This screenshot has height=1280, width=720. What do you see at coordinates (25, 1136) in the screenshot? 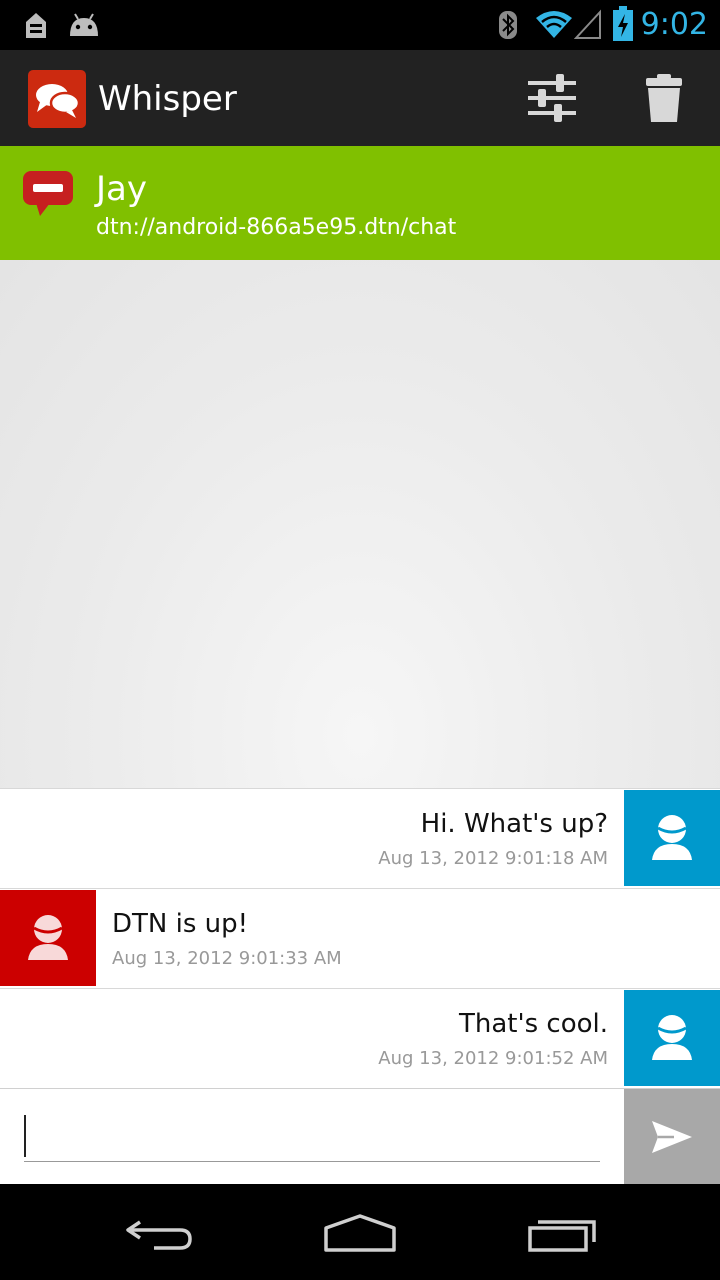
I see `text-cursor` at bounding box center [25, 1136].